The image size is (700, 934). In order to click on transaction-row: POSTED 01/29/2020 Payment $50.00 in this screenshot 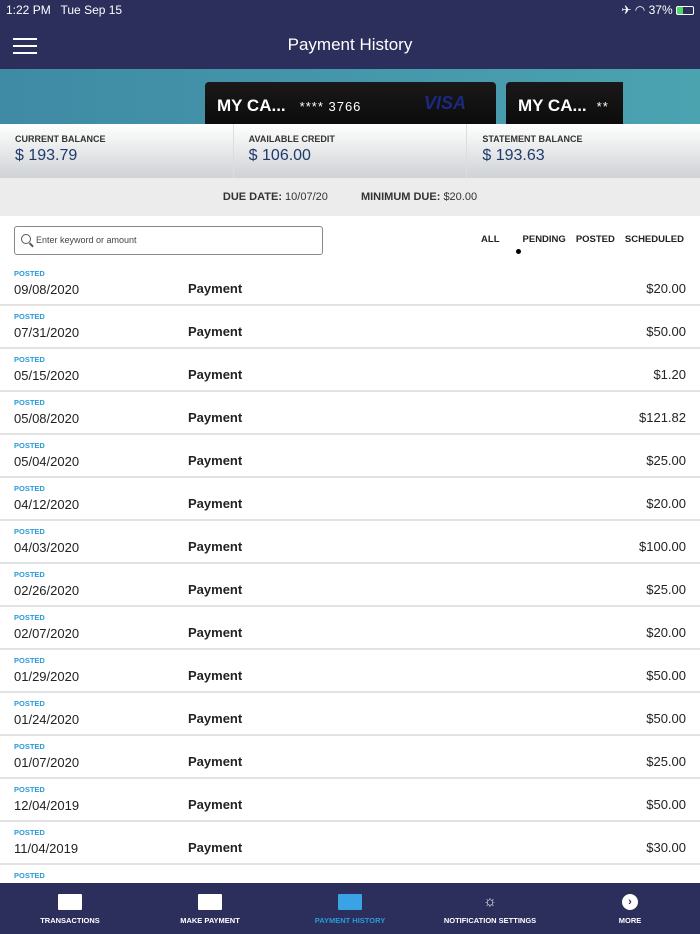, I will do `click(350, 671)`.